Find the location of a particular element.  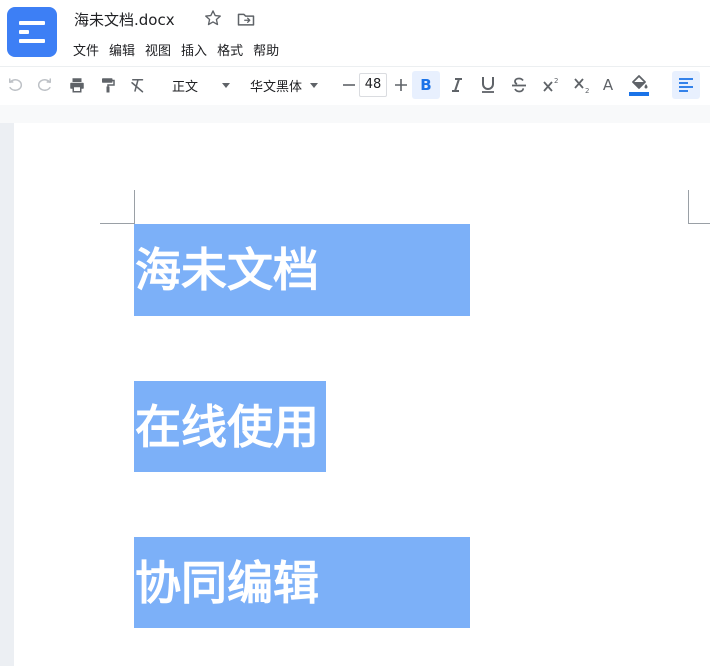

paragraph-3-highlight: 协同编辑 is located at coordinates (302, 582).